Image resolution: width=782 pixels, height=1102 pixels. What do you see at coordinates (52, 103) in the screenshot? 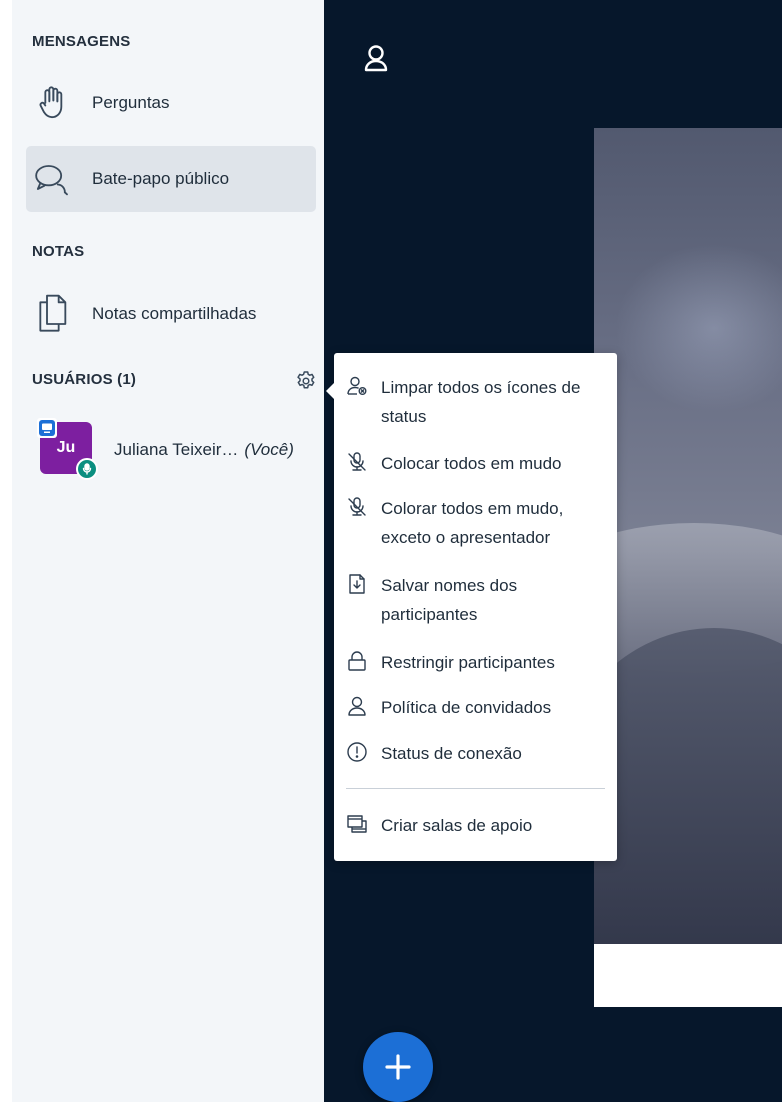
I see `raised-hand-icon` at bounding box center [52, 103].